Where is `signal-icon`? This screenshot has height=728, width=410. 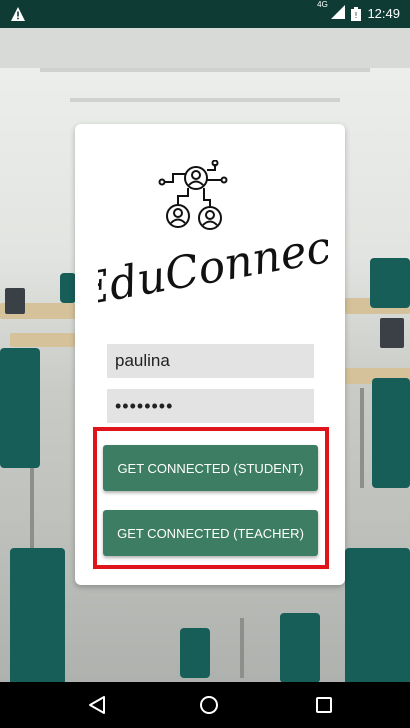
signal-icon is located at coordinates (338, 12).